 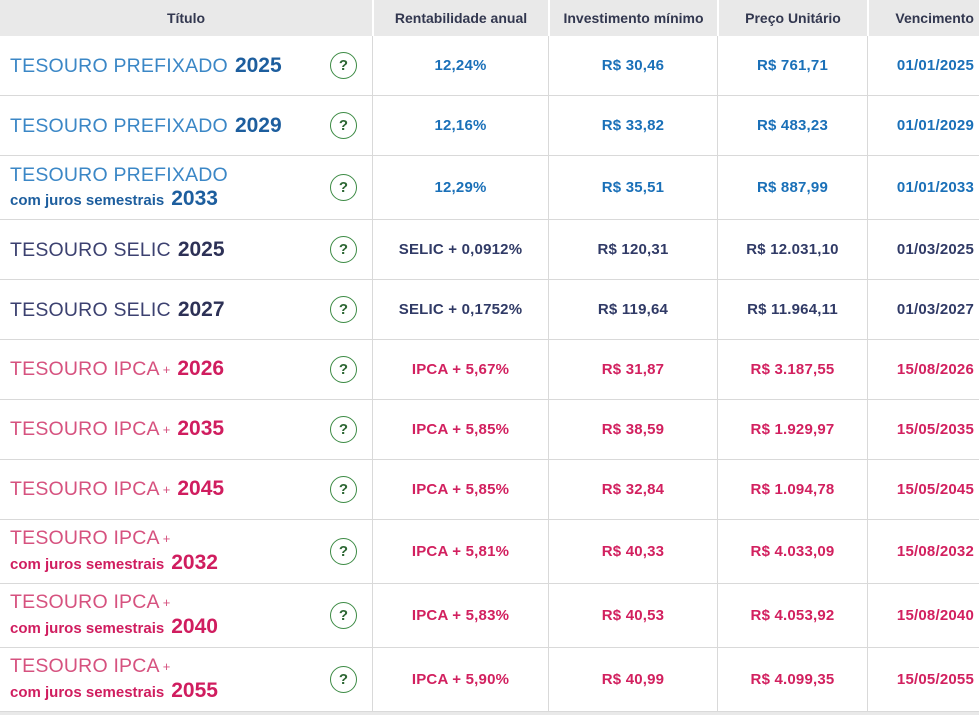 What do you see at coordinates (923, 489) in the screenshot?
I see `maturity-cell: 15/05/2045` at bounding box center [923, 489].